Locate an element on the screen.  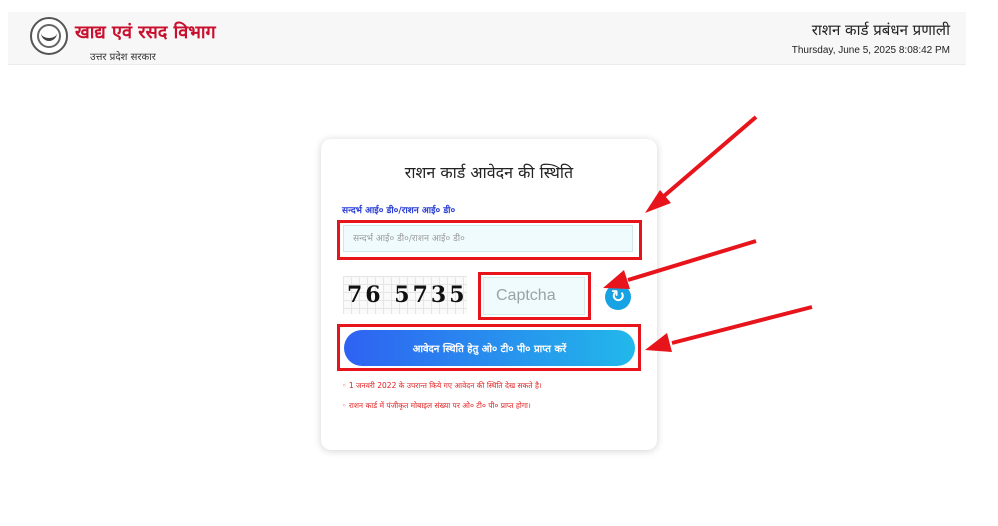
annotation-arrows is located at coordinates (708, 233).